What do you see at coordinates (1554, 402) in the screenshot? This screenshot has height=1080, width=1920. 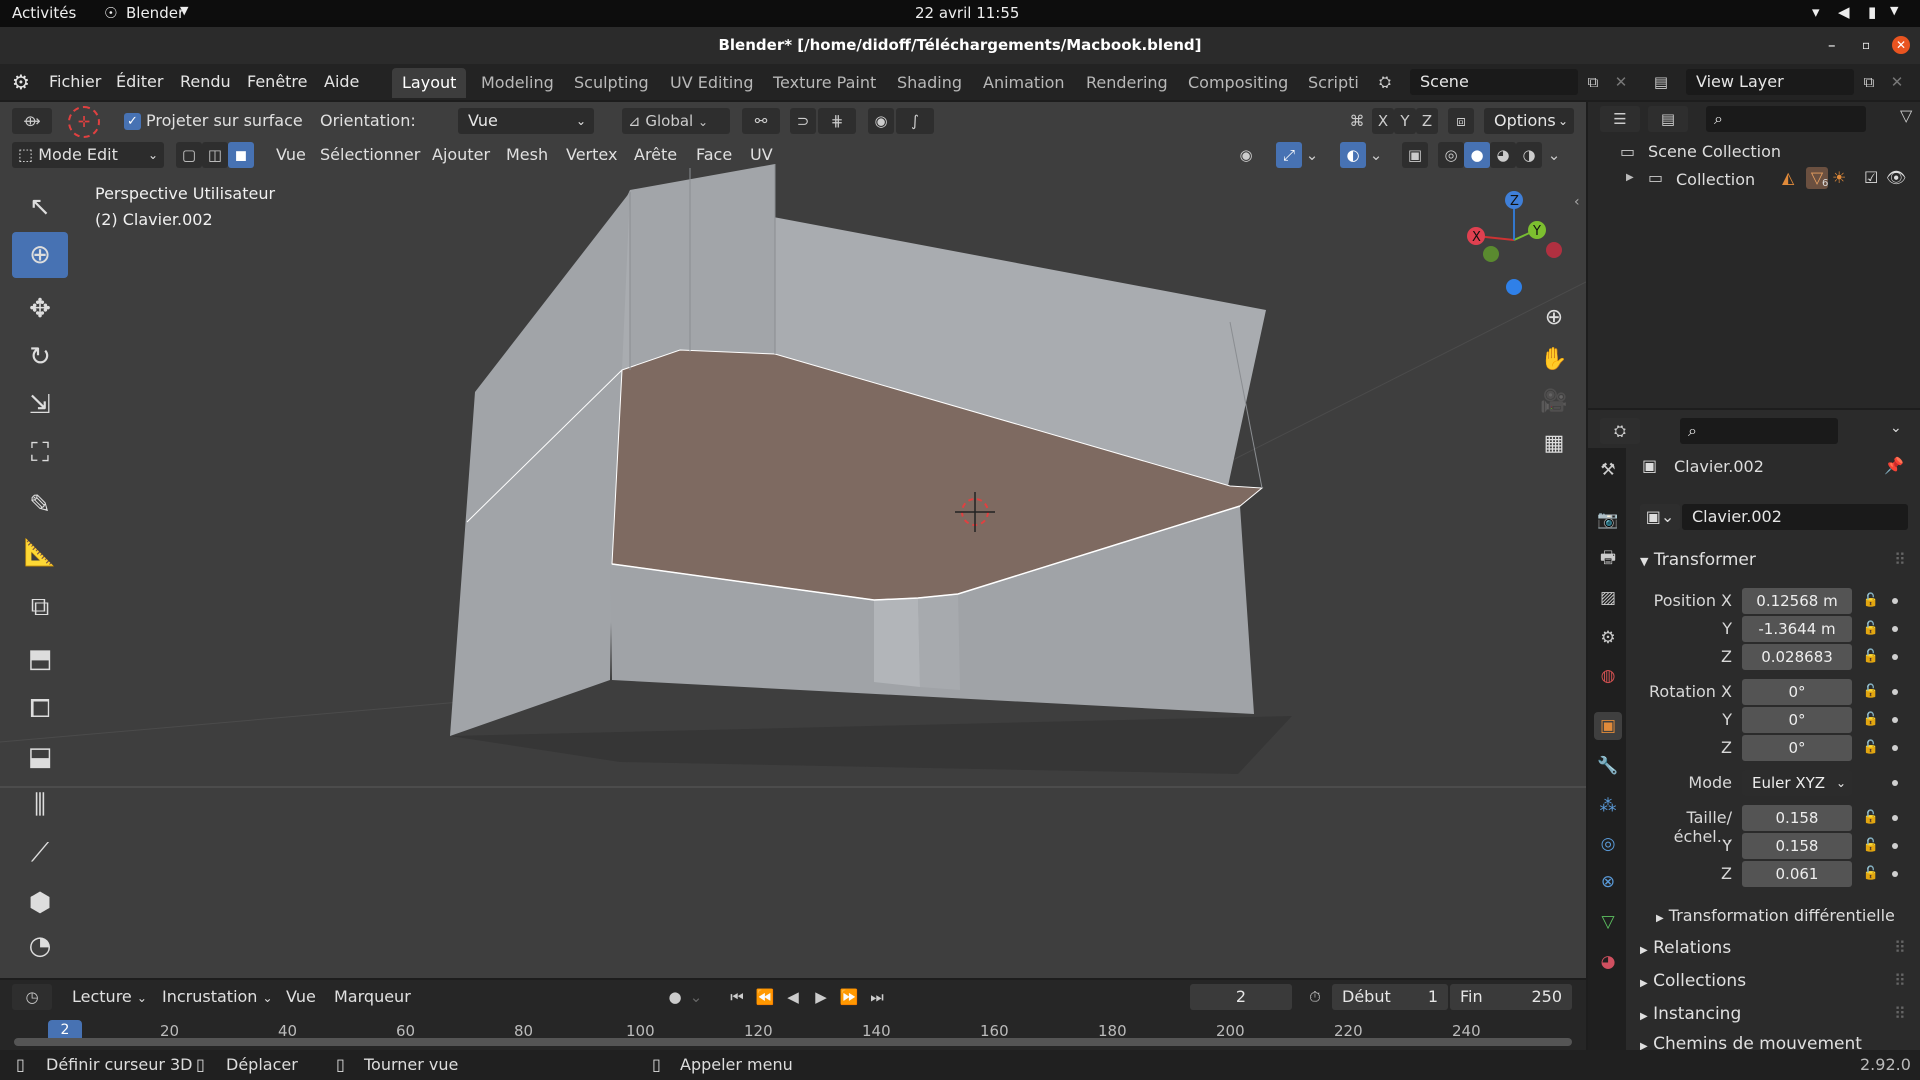 I see `camera-view-icon: 🎥` at bounding box center [1554, 402].